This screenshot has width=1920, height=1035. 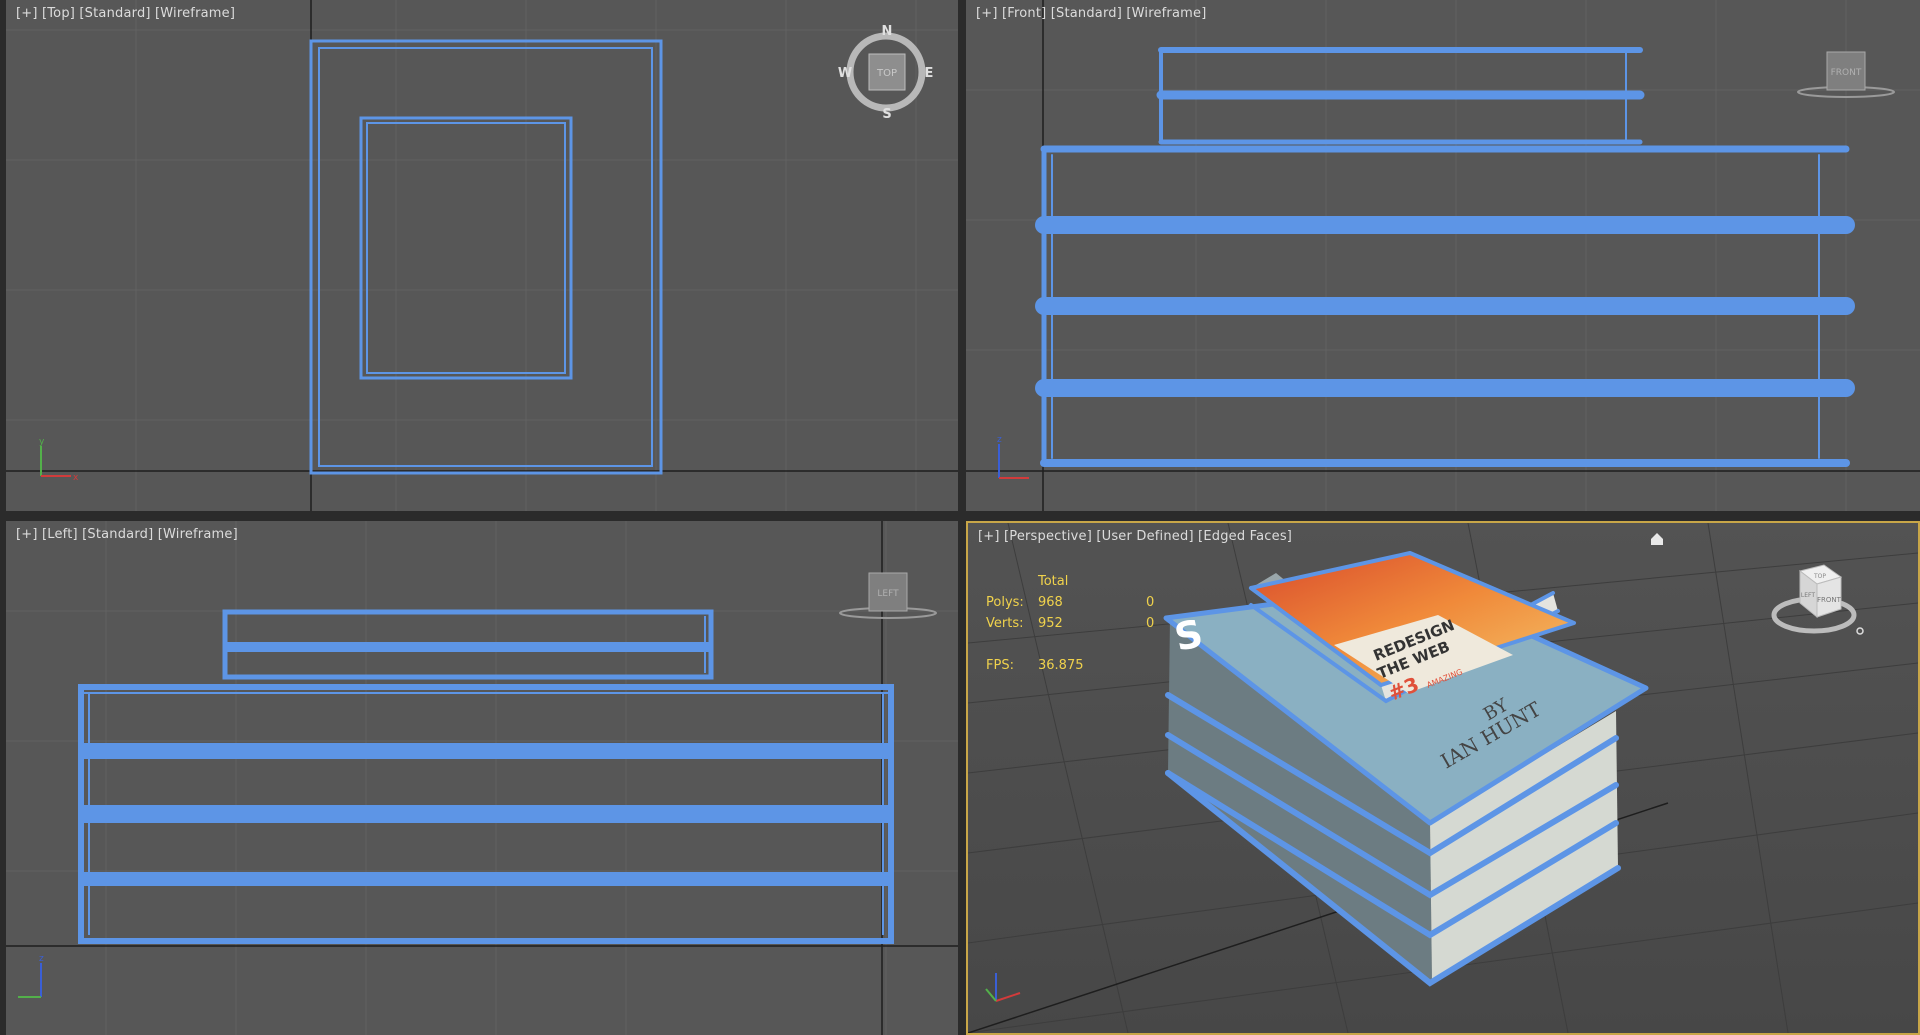 What do you see at coordinates (1808, 595) in the screenshot?
I see `viewcube-left-label: LEFT` at bounding box center [1808, 595].